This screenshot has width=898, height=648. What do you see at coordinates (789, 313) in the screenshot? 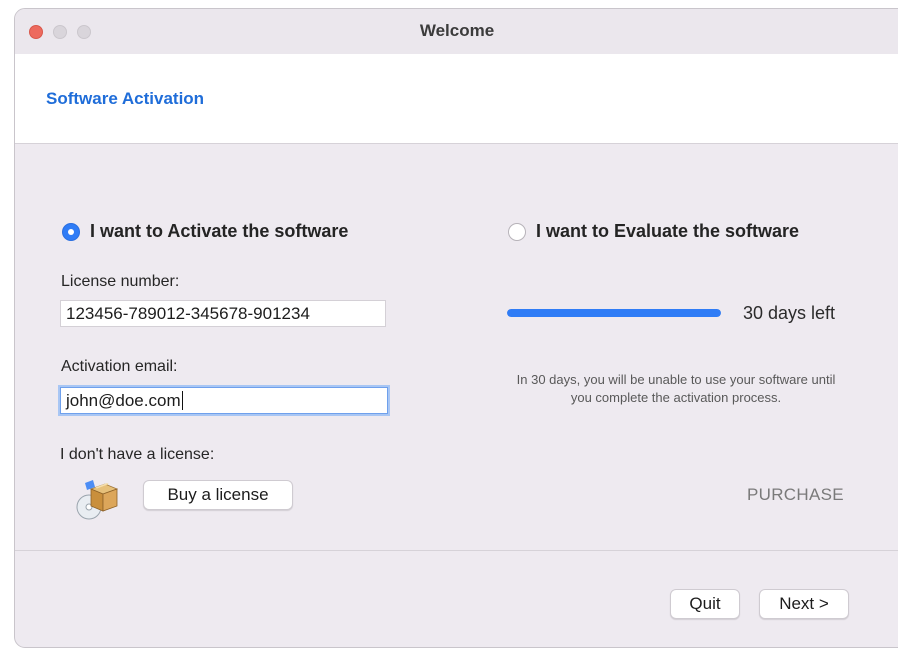
I see `days-left-label: 30 days left` at bounding box center [789, 313].